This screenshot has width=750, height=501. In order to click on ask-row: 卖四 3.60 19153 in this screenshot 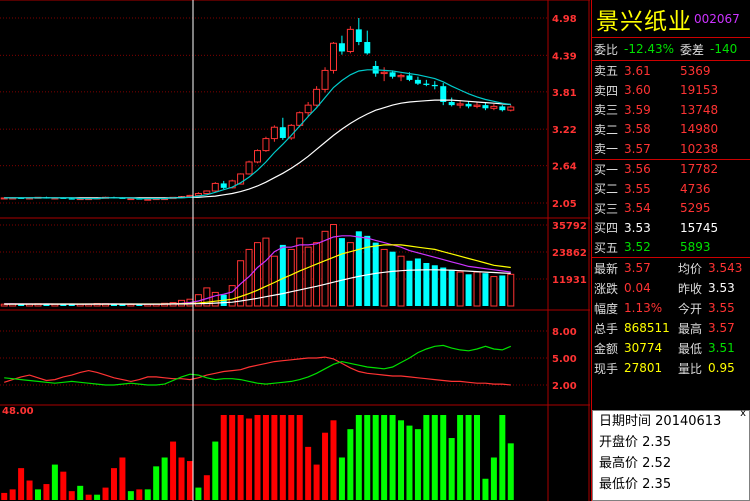, I will do `click(671, 91)`.